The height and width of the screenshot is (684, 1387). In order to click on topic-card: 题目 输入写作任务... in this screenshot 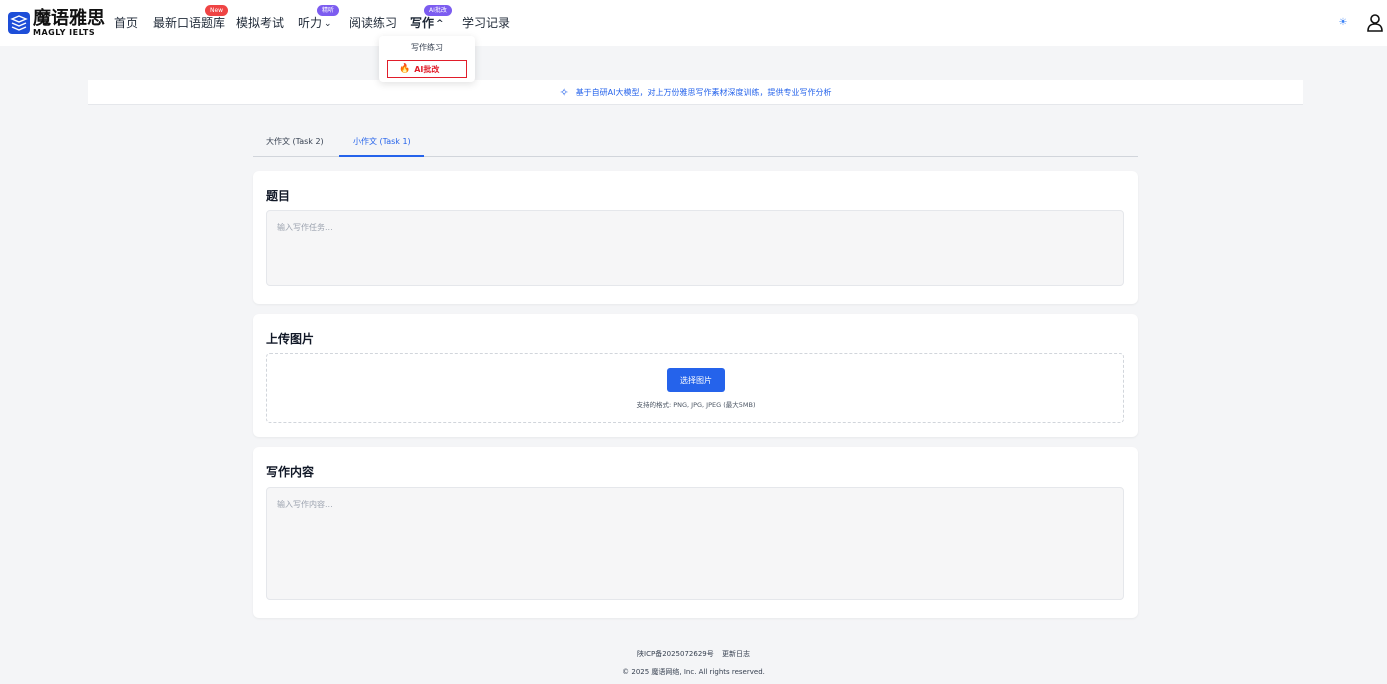, I will do `click(695, 237)`.